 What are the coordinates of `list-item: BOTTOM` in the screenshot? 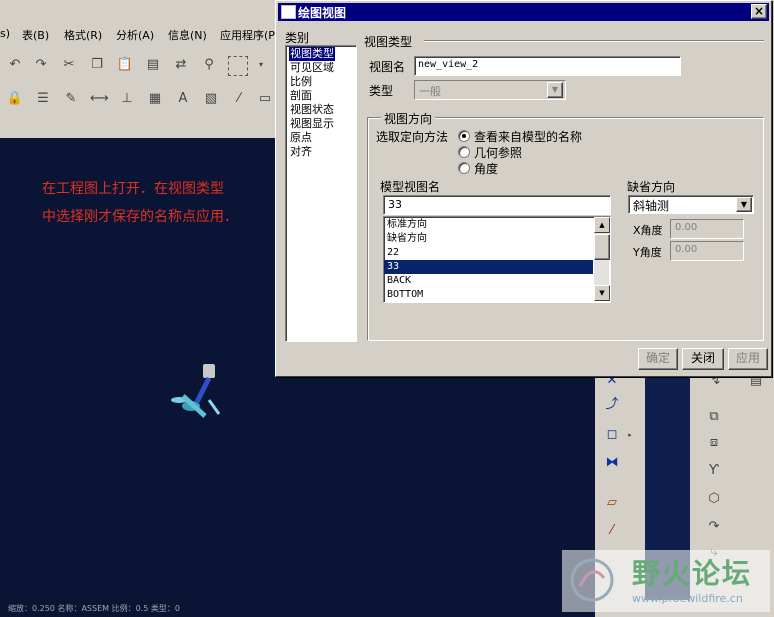 It's located at (488, 295).